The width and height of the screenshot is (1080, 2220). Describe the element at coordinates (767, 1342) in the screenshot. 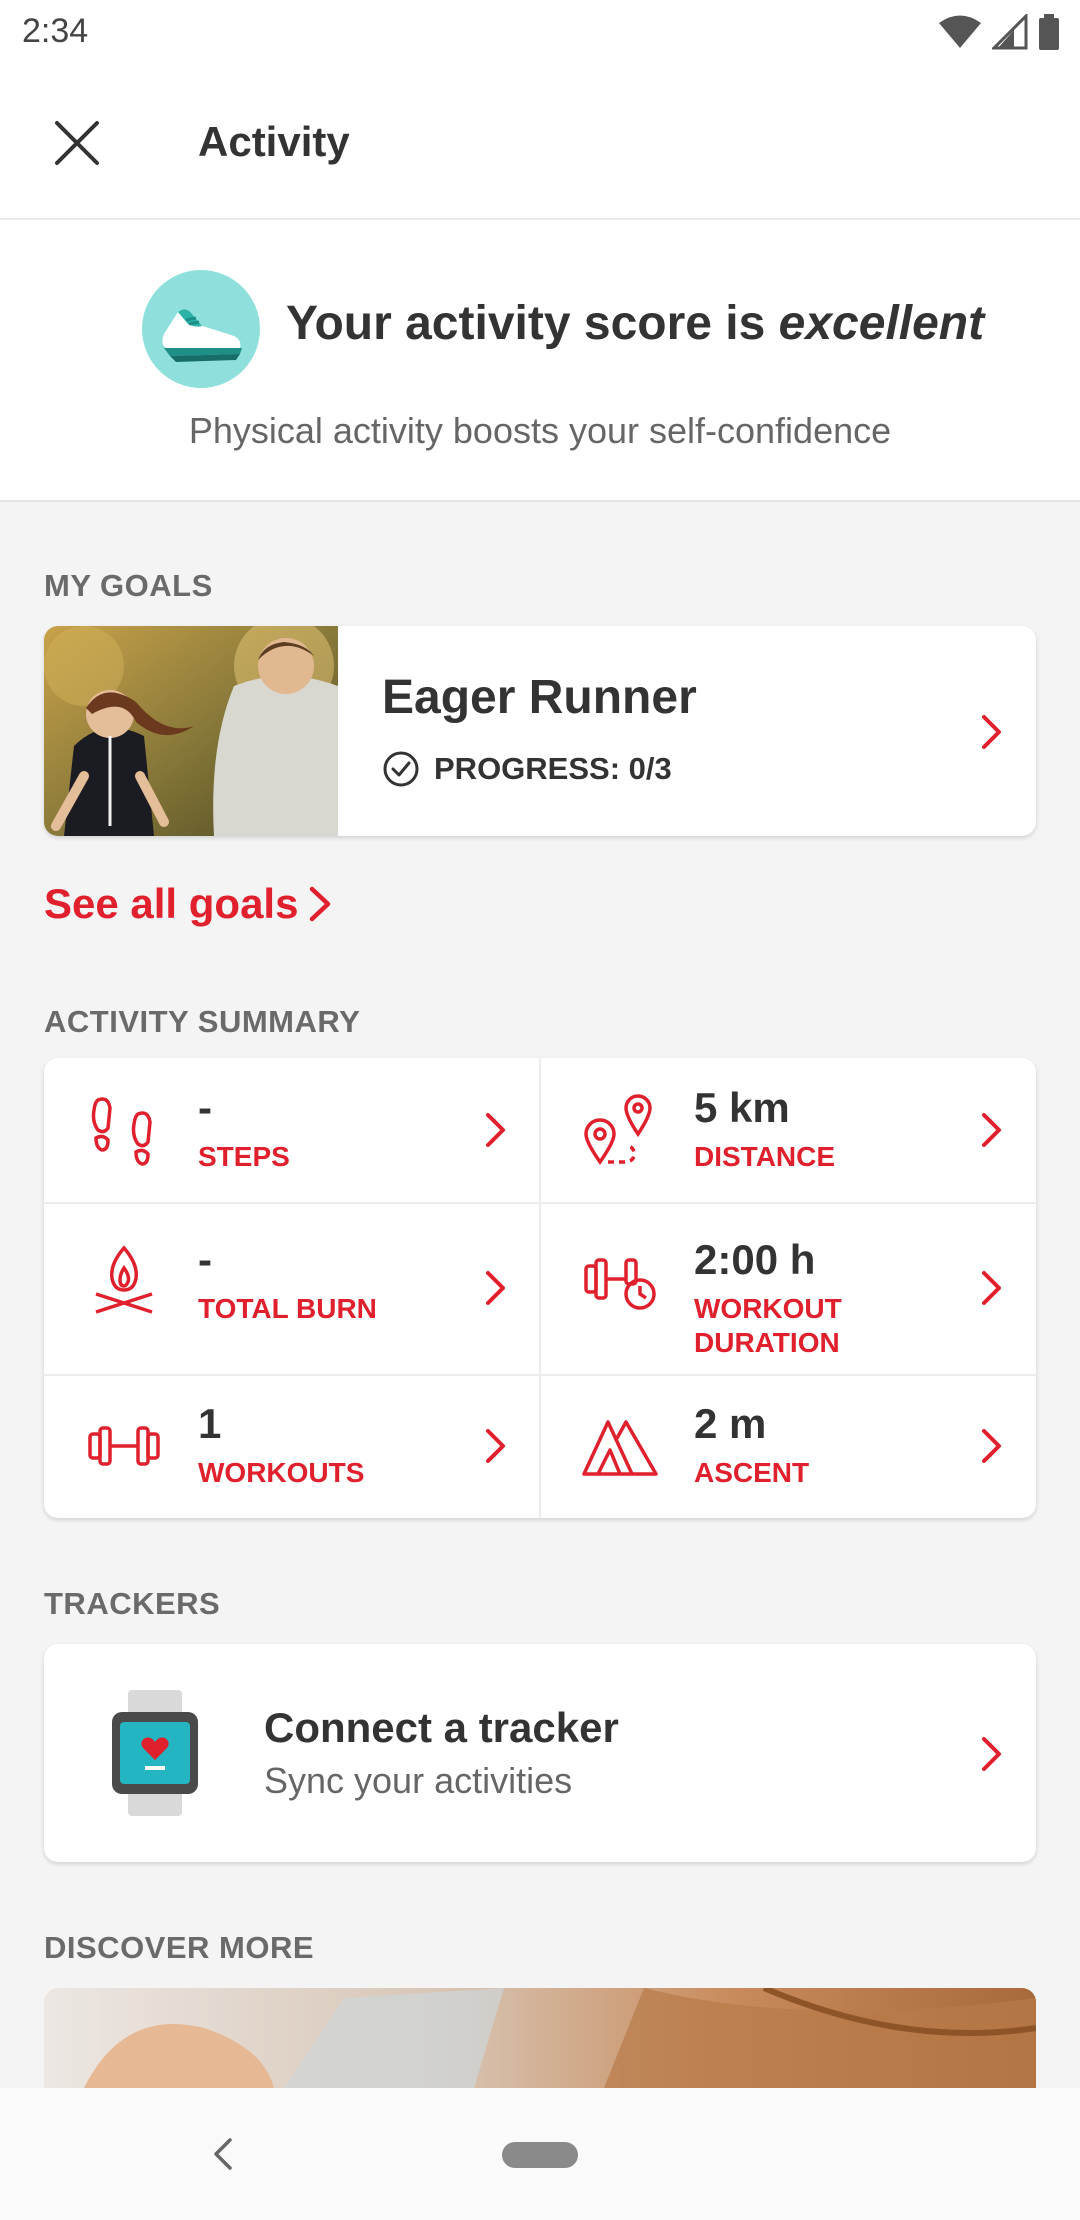

I see `summary-label-line: DURATION` at that location.